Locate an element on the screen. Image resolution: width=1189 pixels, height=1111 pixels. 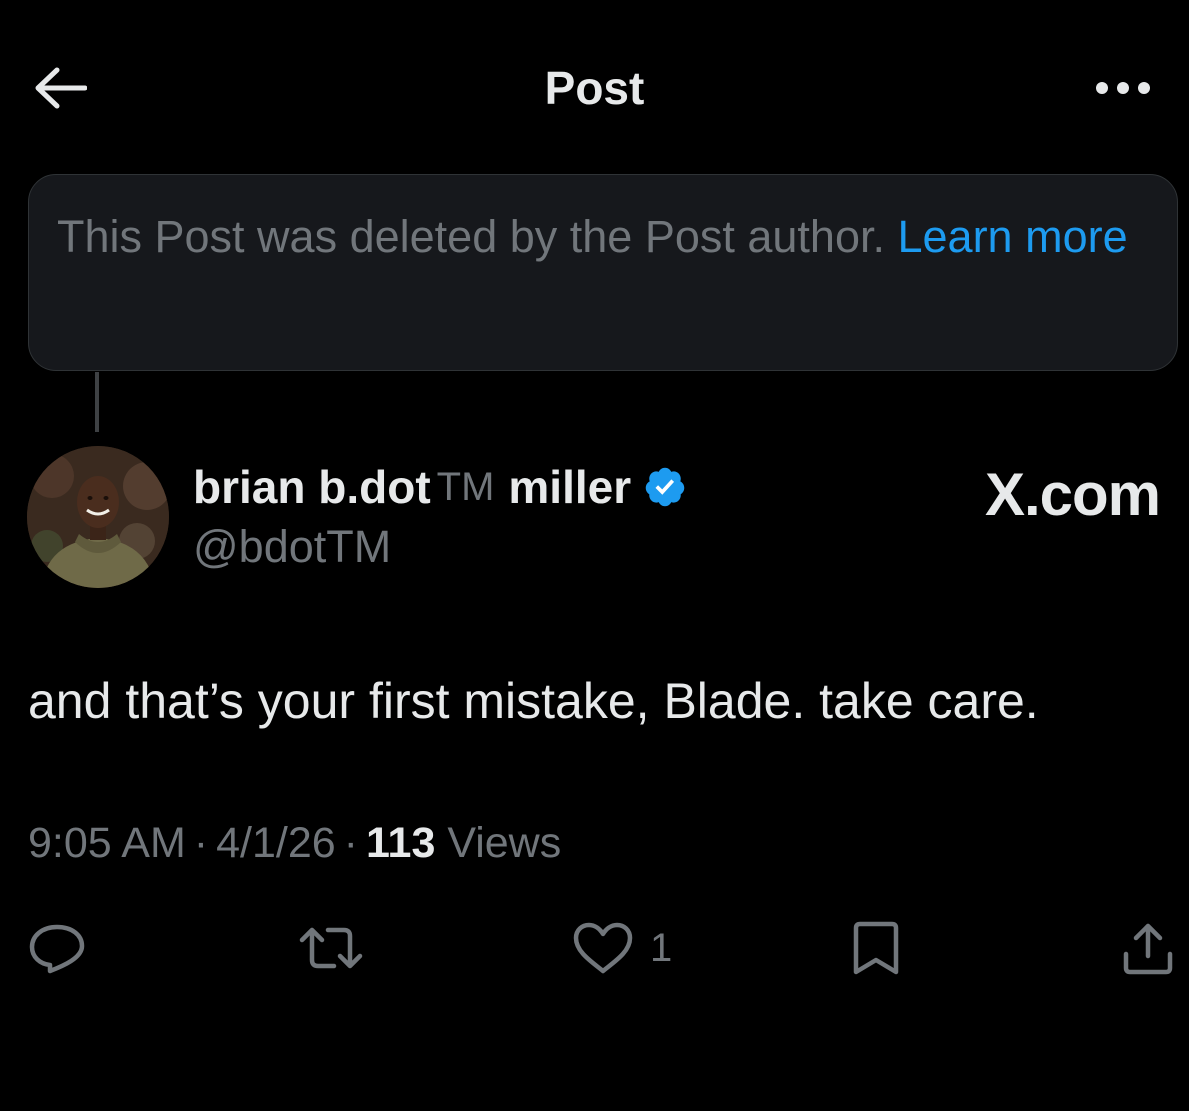
avatar is located at coordinates (98, 517).